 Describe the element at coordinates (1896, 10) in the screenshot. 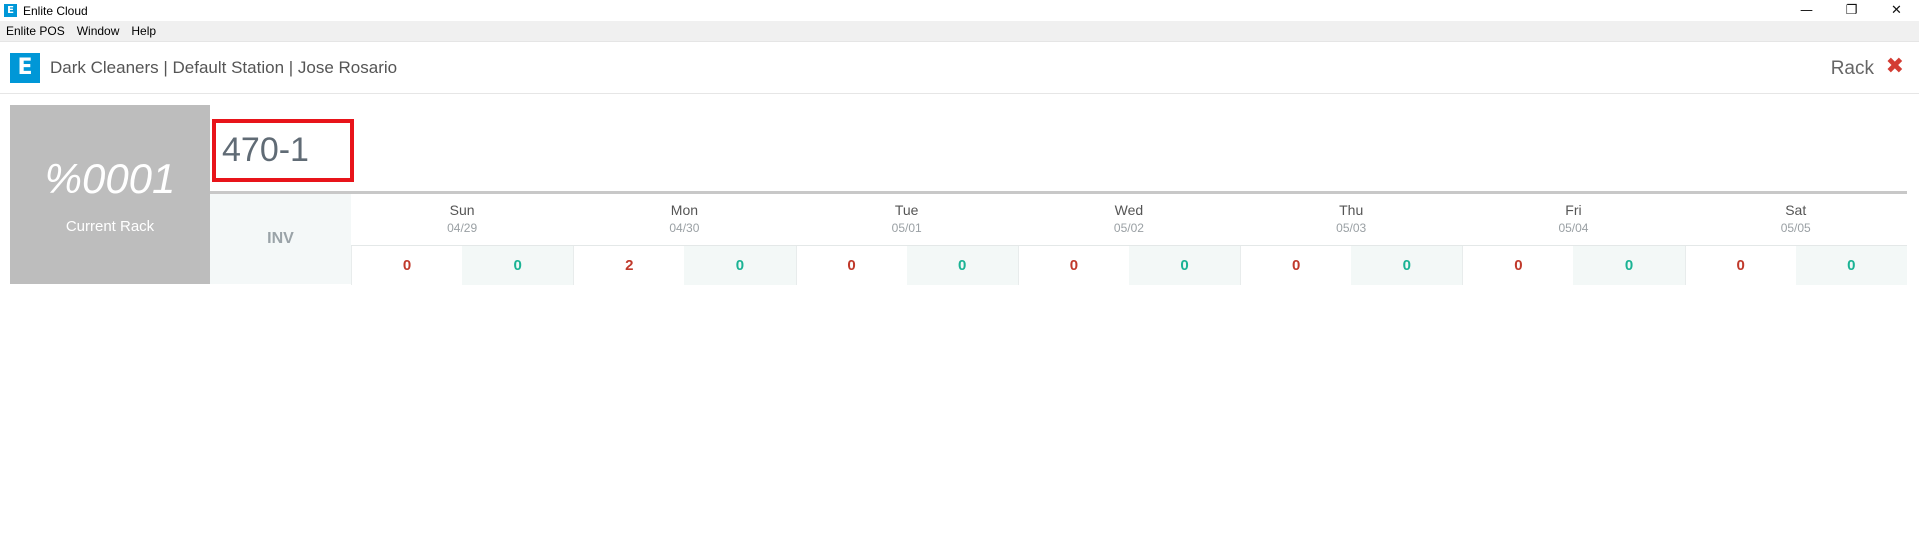

I see `close-window-button: ✕` at that location.